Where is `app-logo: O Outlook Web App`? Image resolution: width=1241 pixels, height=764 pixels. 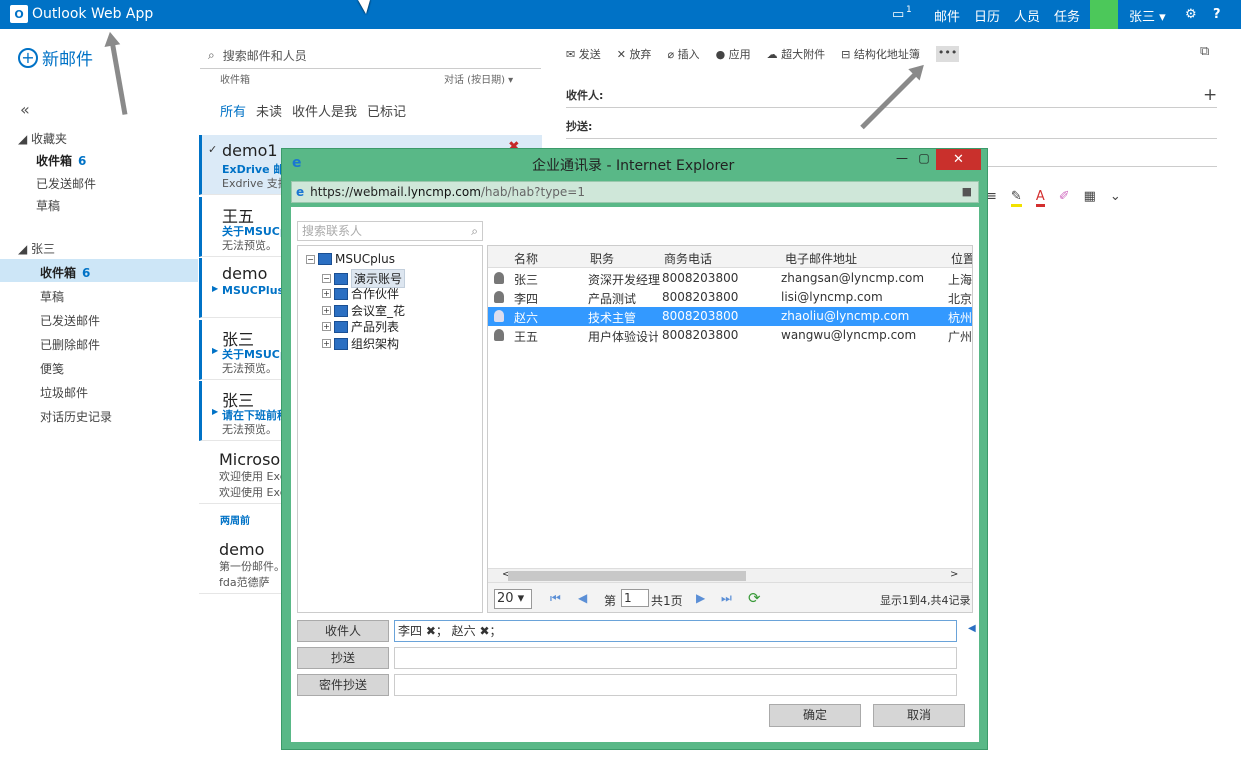
app-logo: O Outlook Web App is located at coordinates (81, 14).